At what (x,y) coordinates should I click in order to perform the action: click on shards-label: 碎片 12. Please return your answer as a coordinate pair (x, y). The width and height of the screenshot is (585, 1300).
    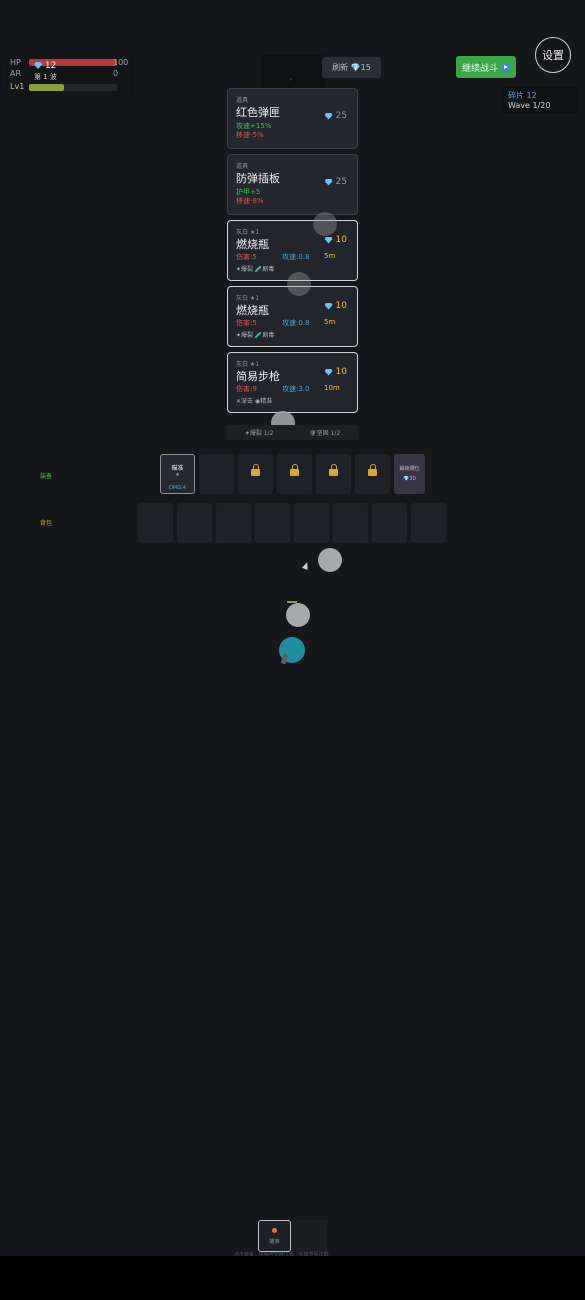
    Looking at the image, I should click on (522, 95).